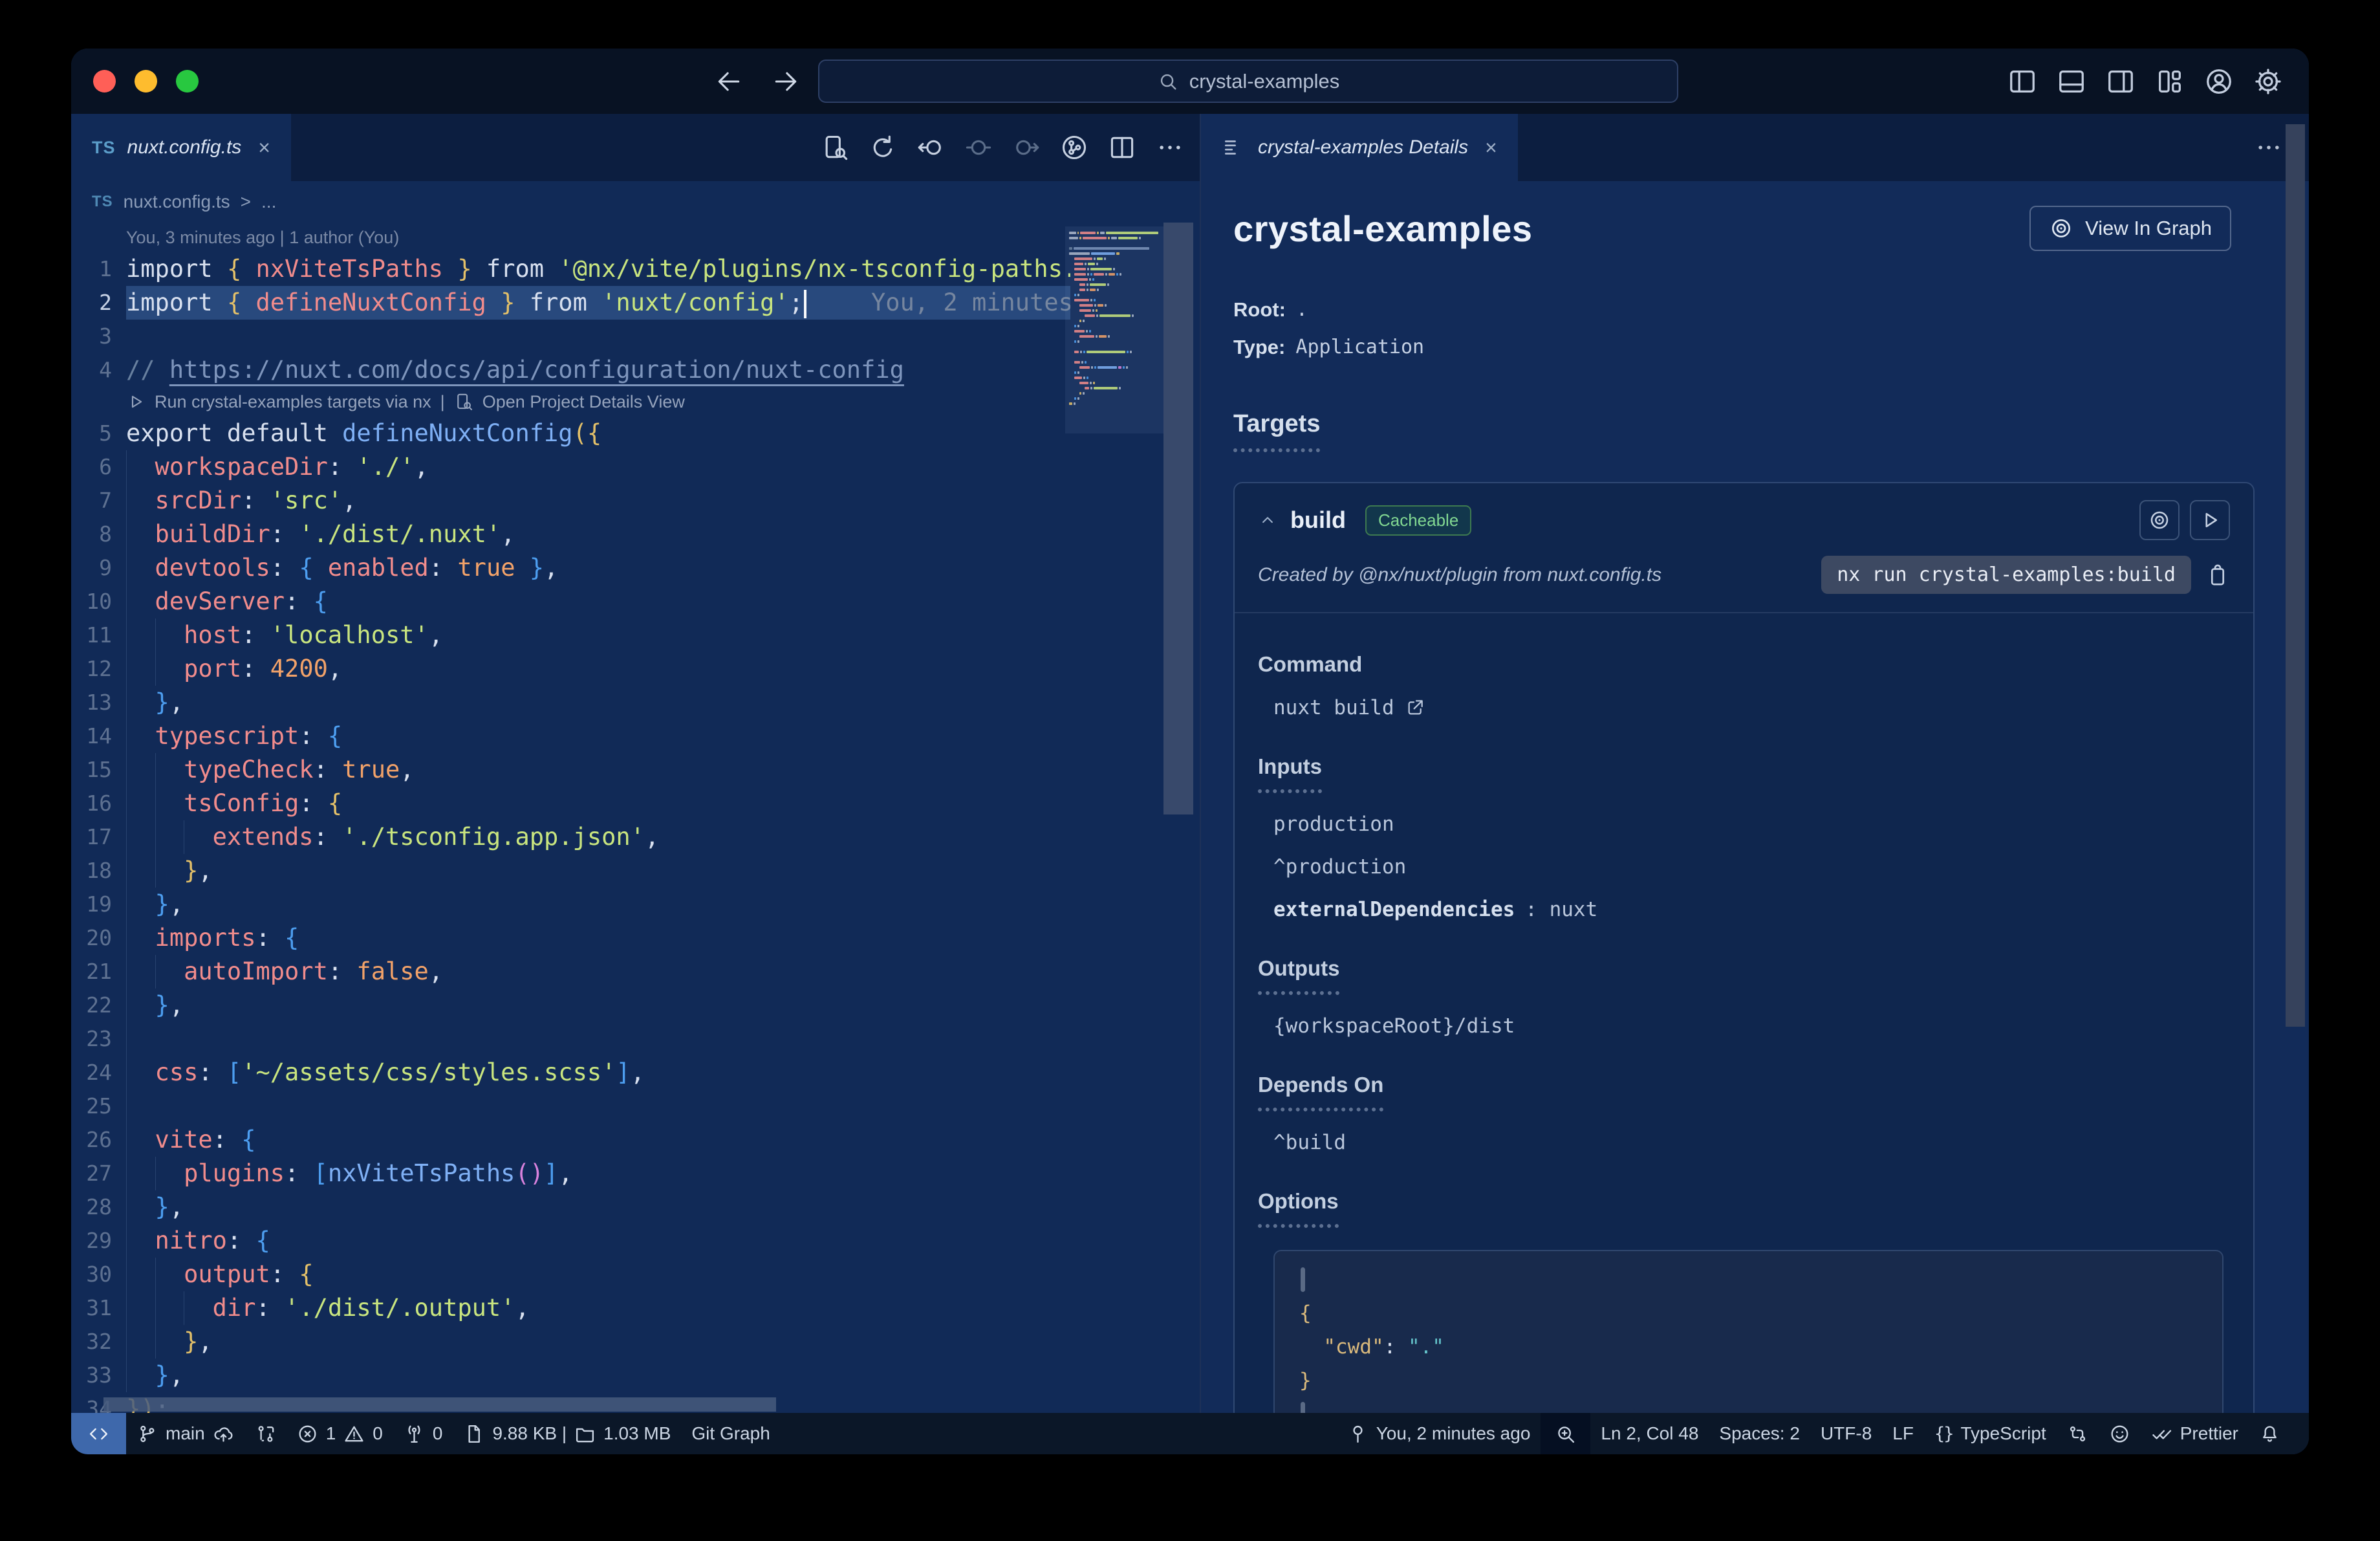 This screenshot has height=1541, width=2380. What do you see at coordinates (104, 147) in the screenshot?
I see `typescript-file-icon: TS` at bounding box center [104, 147].